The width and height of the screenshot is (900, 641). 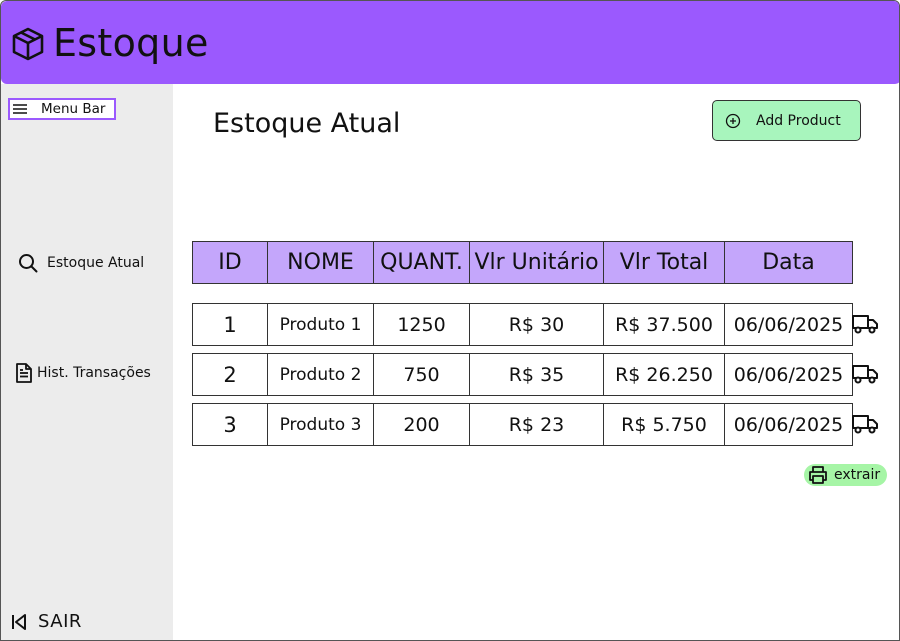 I want to click on hamburger-icon, so click(x=20, y=109).